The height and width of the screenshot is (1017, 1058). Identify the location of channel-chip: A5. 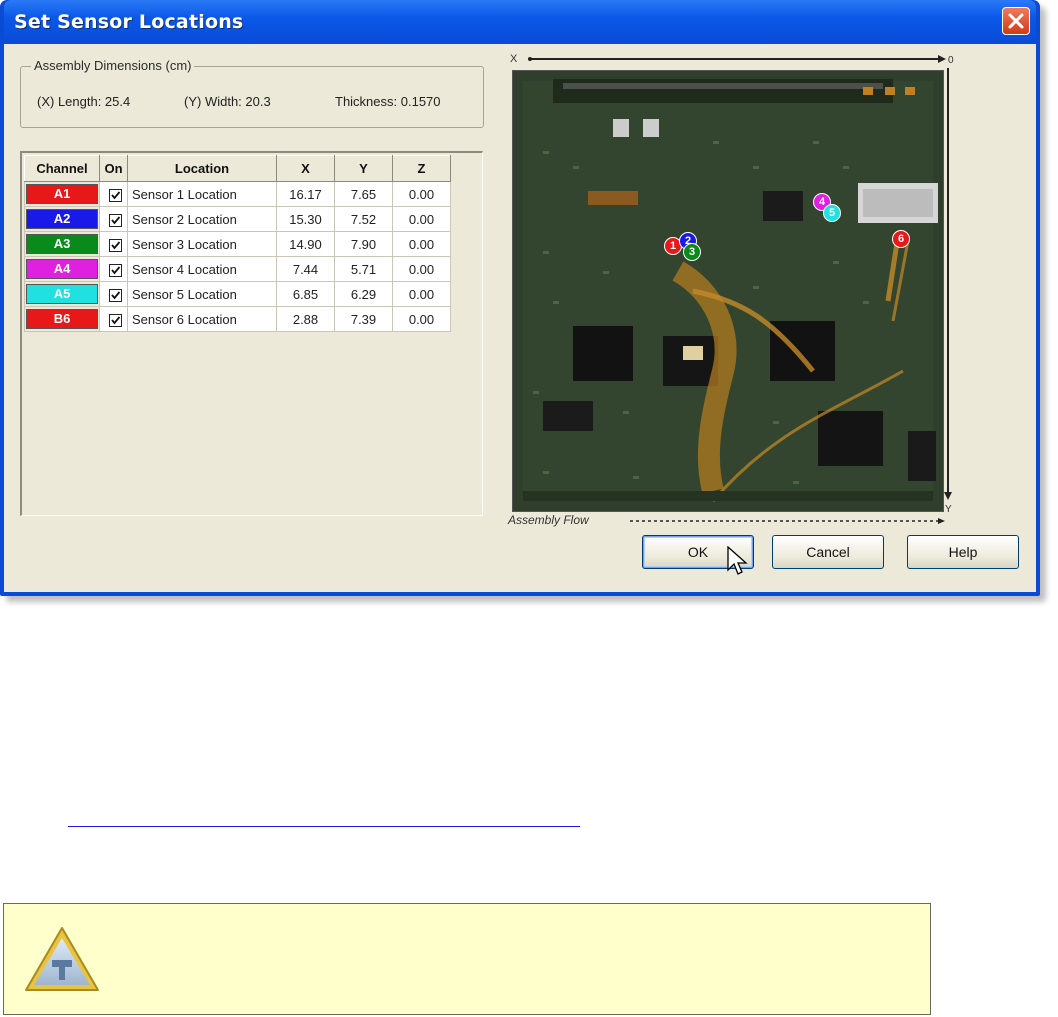
(62, 294).